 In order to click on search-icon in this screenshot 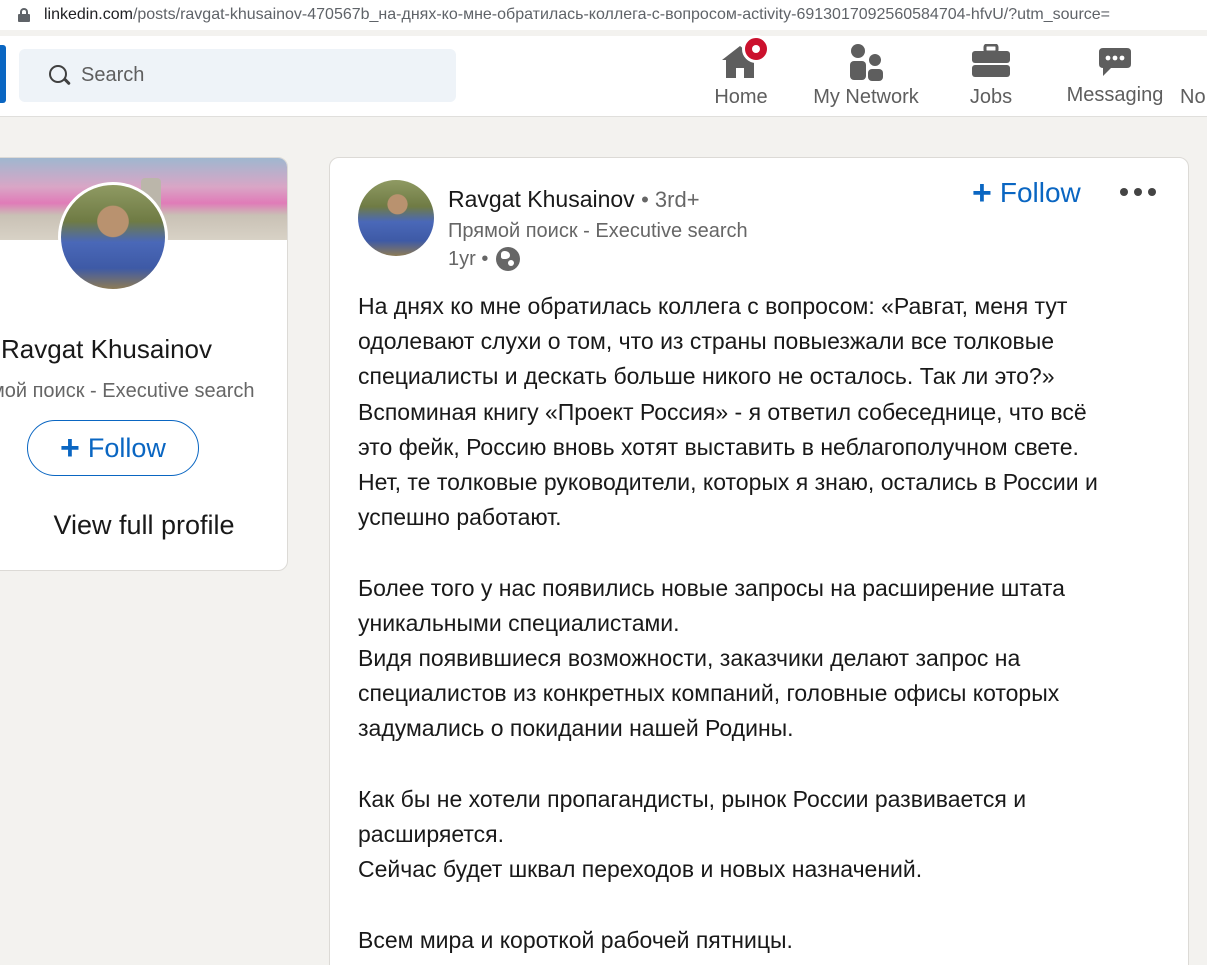, I will do `click(60, 75)`.